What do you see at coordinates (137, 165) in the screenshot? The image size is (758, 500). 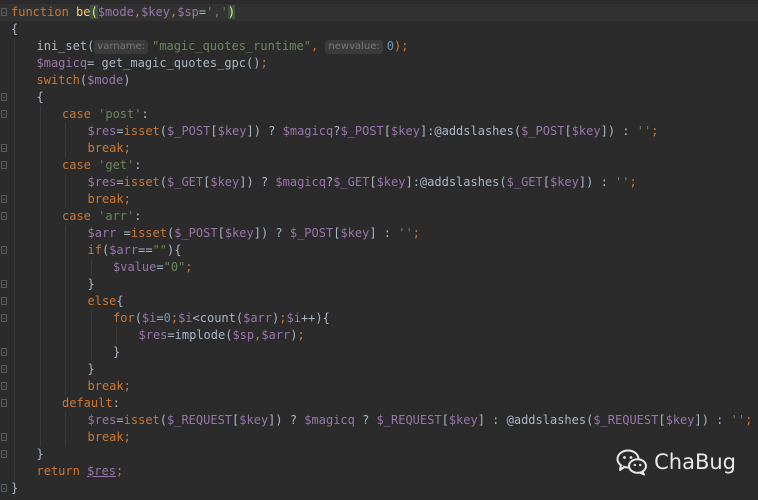 I see `code-token: :` at bounding box center [137, 165].